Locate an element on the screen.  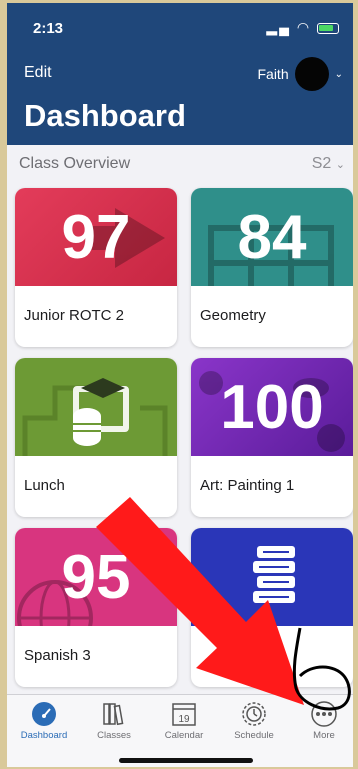
status-icons: ▂▄ ◠ is located at coordinates (302, 27).